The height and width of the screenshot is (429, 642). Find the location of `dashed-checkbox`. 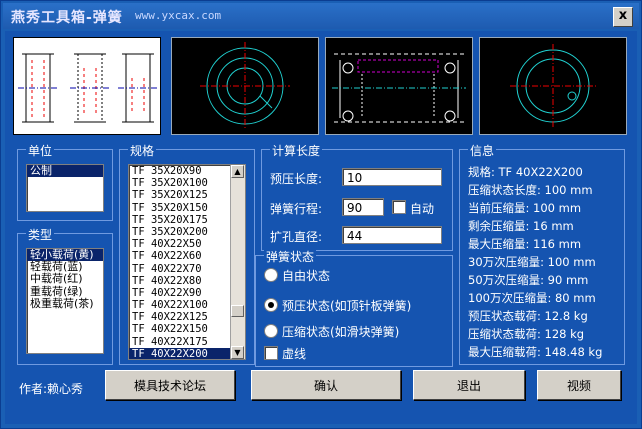

dashed-checkbox is located at coordinates (271, 353).